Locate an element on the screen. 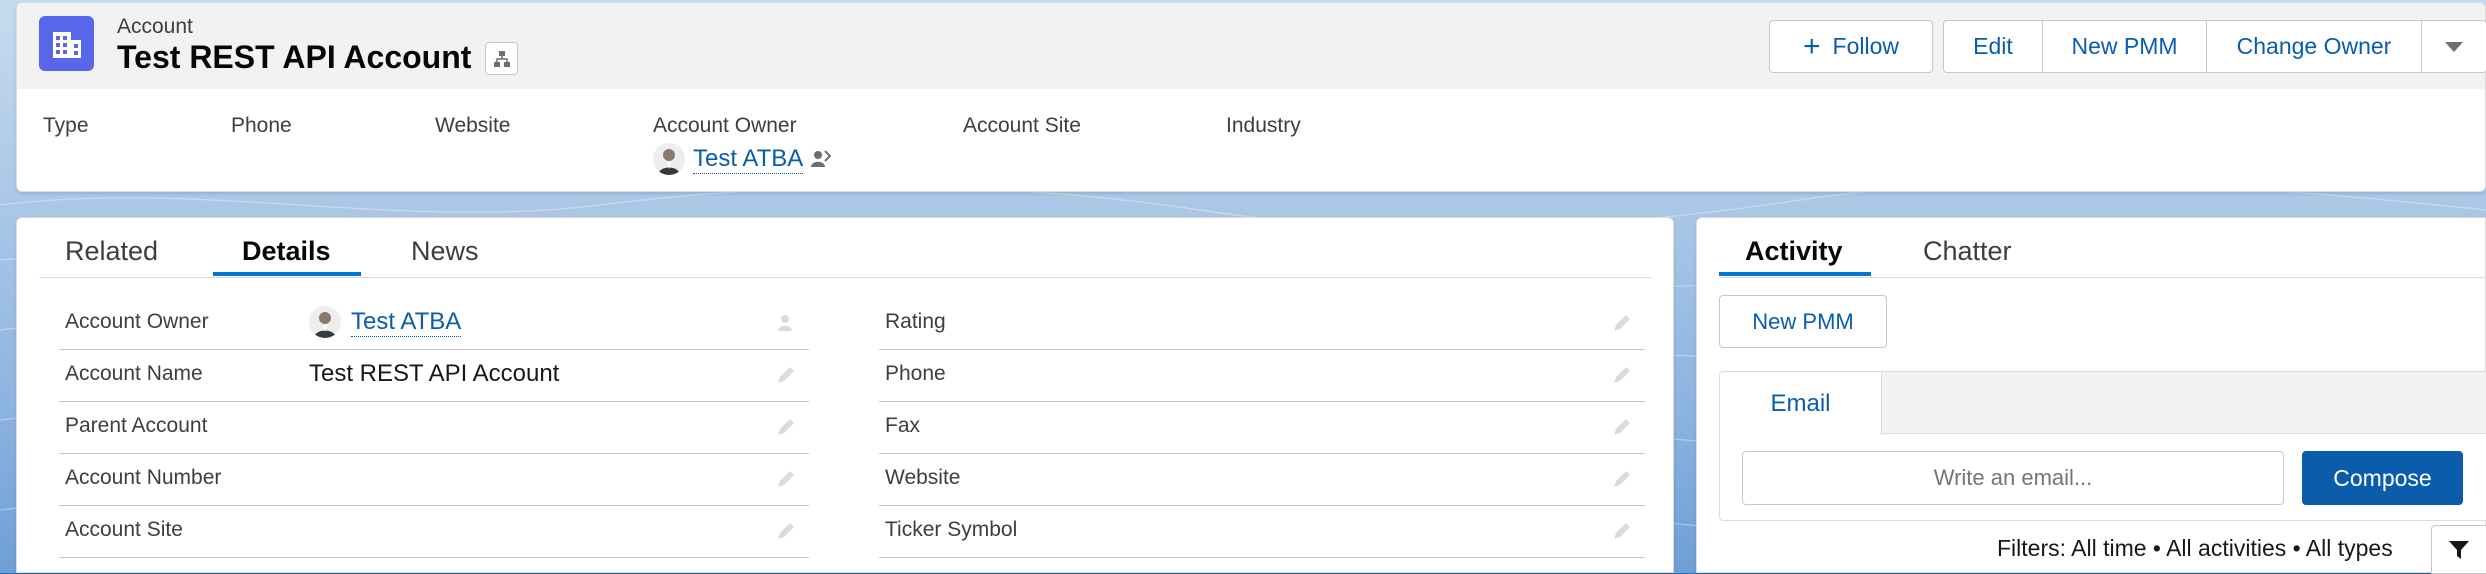  field-label: Account Name is located at coordinates (134, 373).